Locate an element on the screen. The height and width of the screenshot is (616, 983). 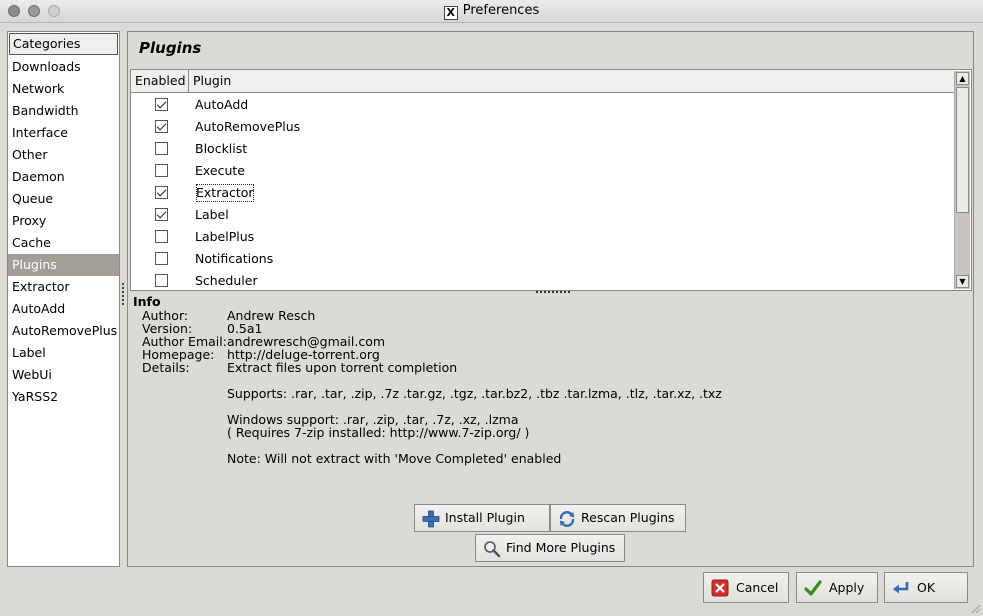
window-title: Preferences is located at coordinates (501, 10).